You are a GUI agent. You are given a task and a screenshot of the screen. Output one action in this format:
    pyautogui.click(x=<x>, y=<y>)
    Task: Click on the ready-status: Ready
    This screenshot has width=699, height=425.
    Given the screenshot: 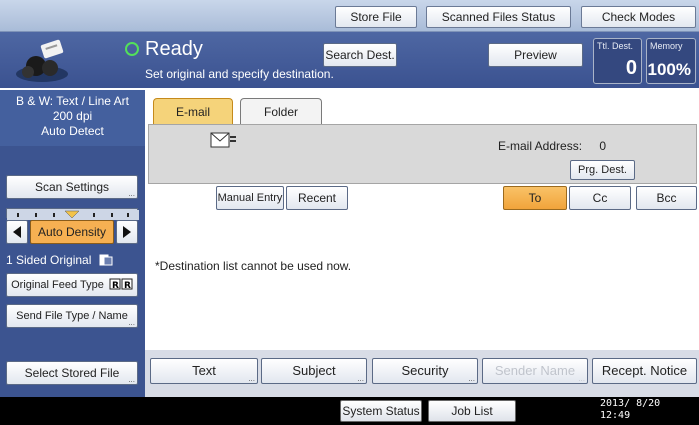 What is the action you would take?
    pyautogui.click(x=164, y=49)
    